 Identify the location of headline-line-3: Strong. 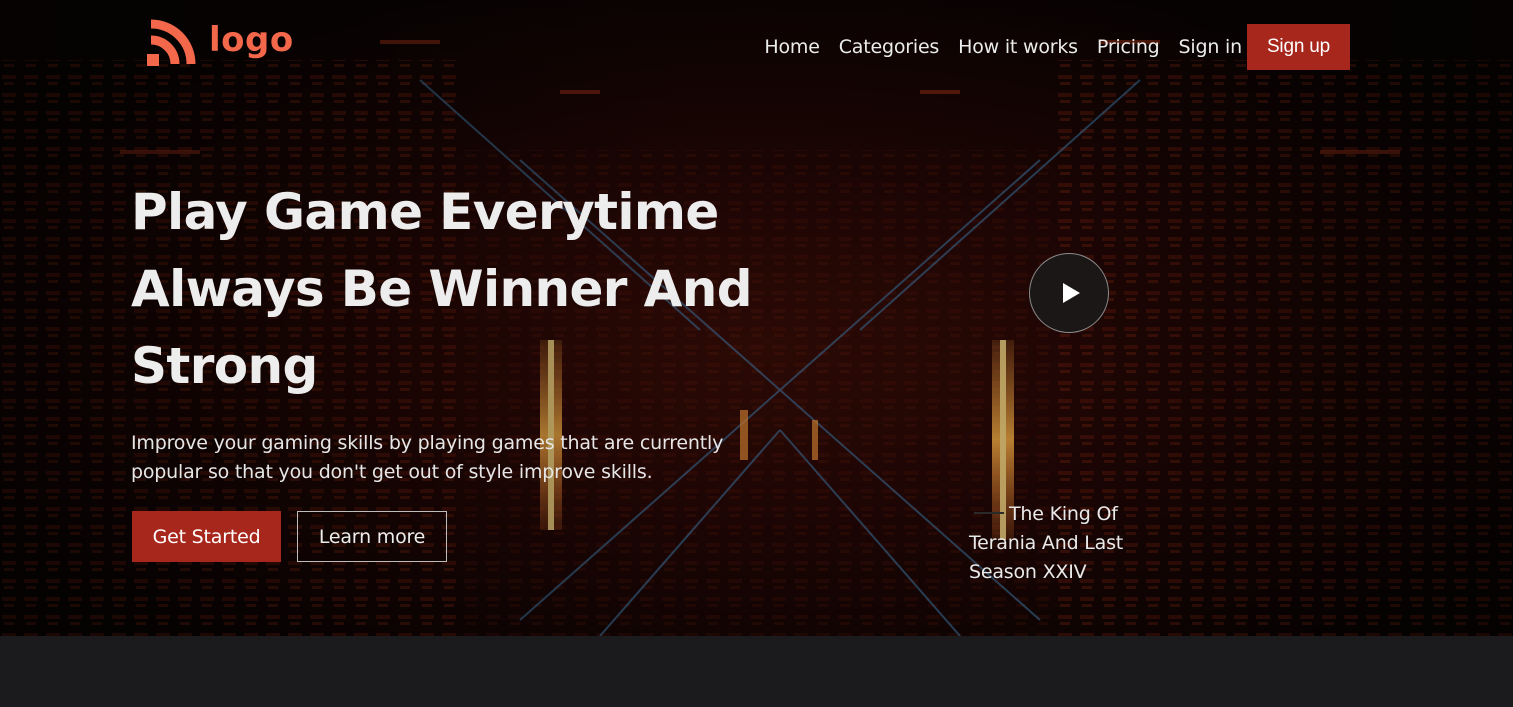
(224, 366).